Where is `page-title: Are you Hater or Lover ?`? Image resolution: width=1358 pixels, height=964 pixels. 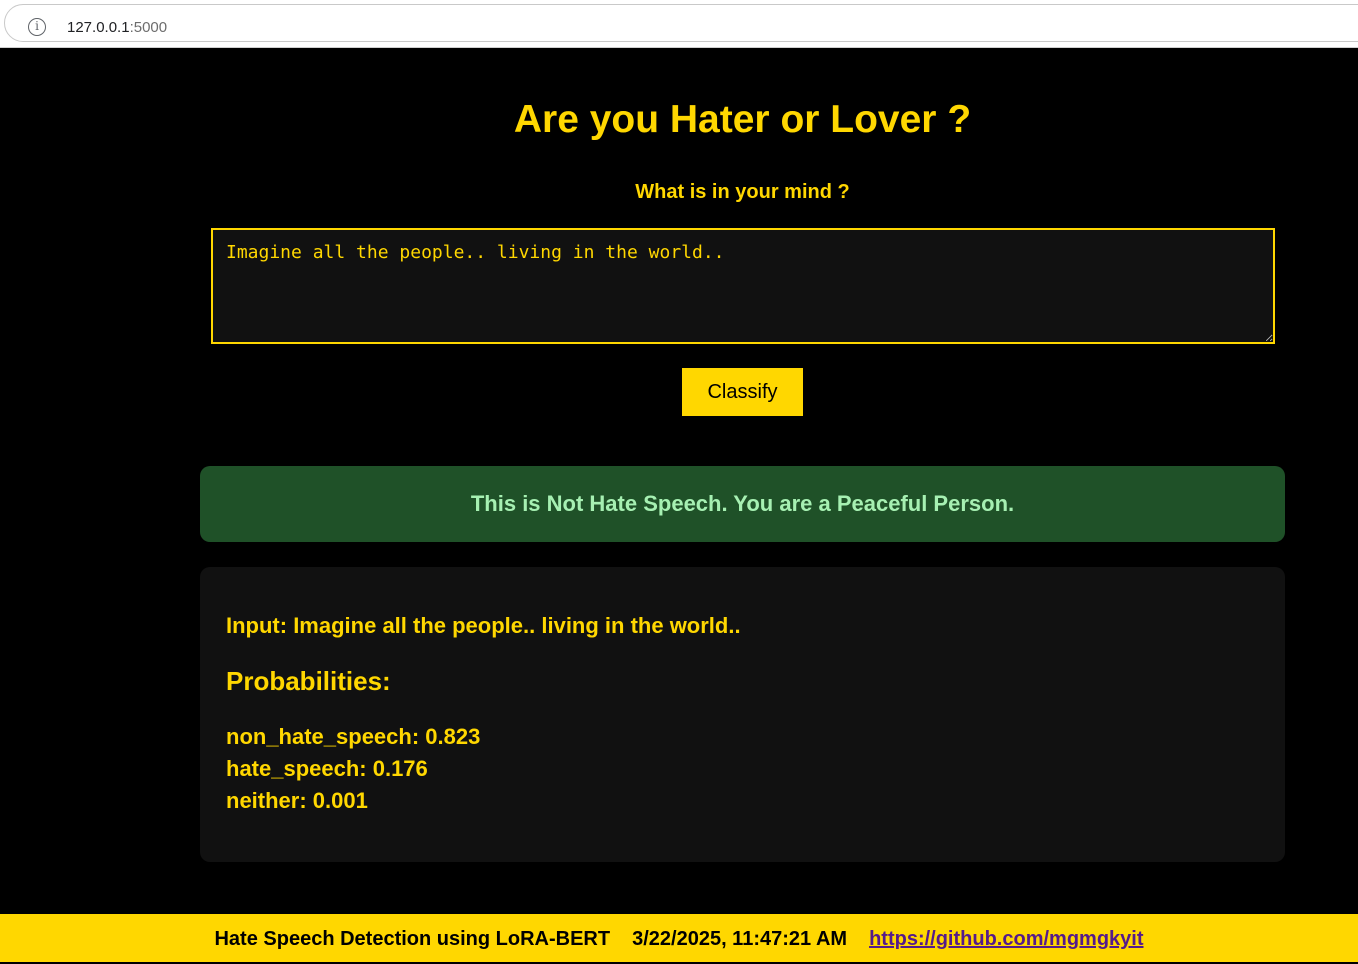
page-title: Are you Hater or Lover ? is located at coordinates (742, 119).